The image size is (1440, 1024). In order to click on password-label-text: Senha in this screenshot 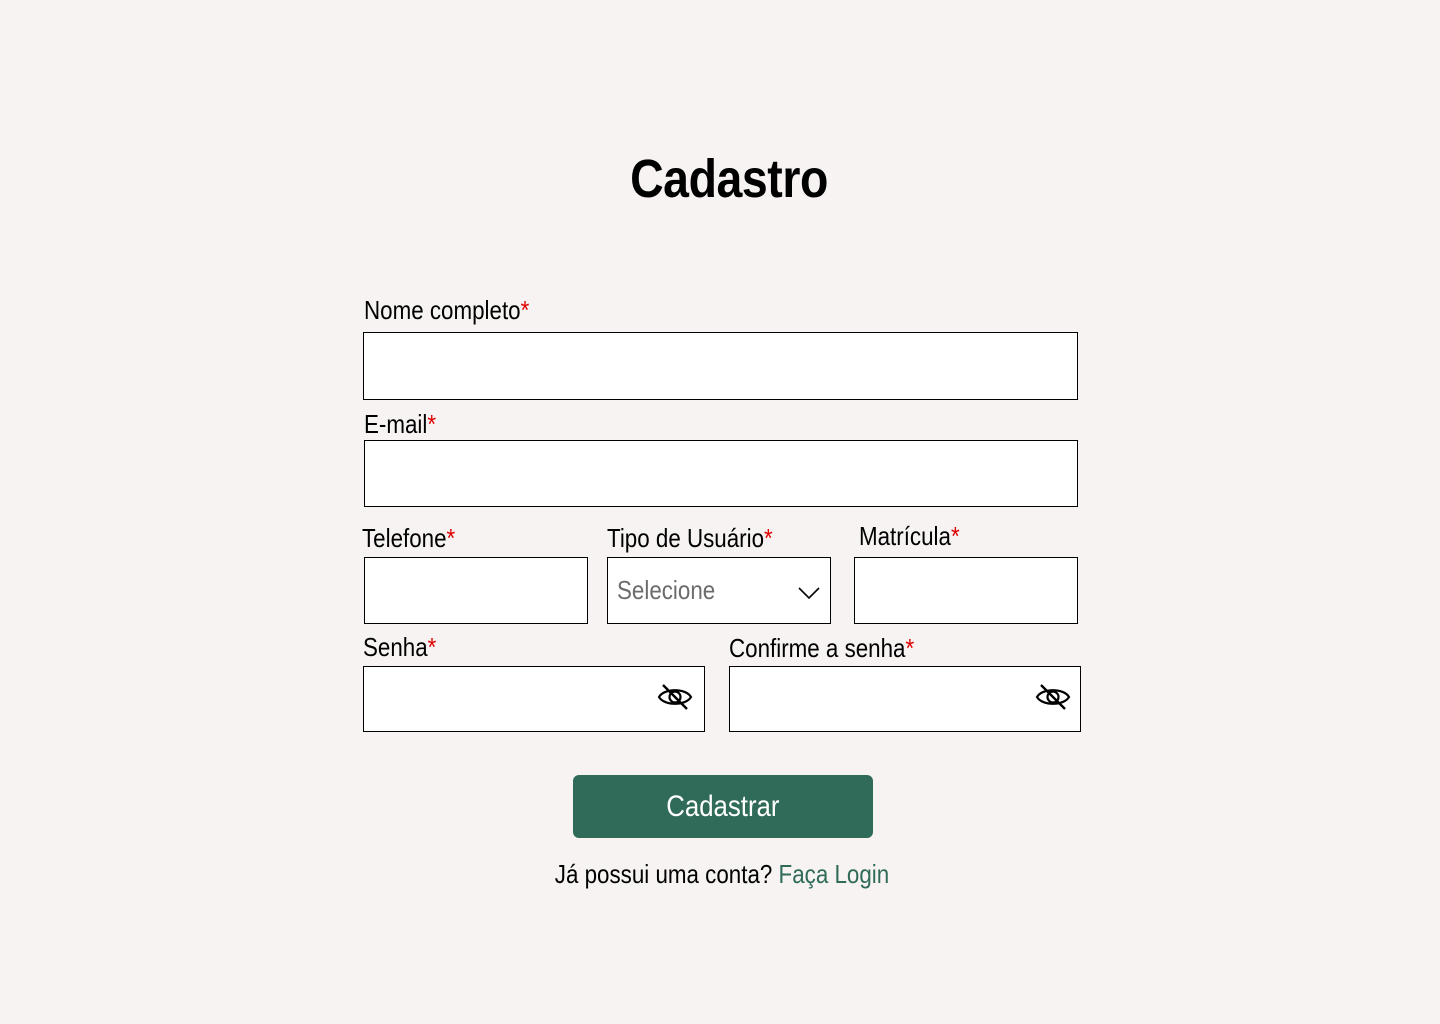, I will do `click(395, 647)`.